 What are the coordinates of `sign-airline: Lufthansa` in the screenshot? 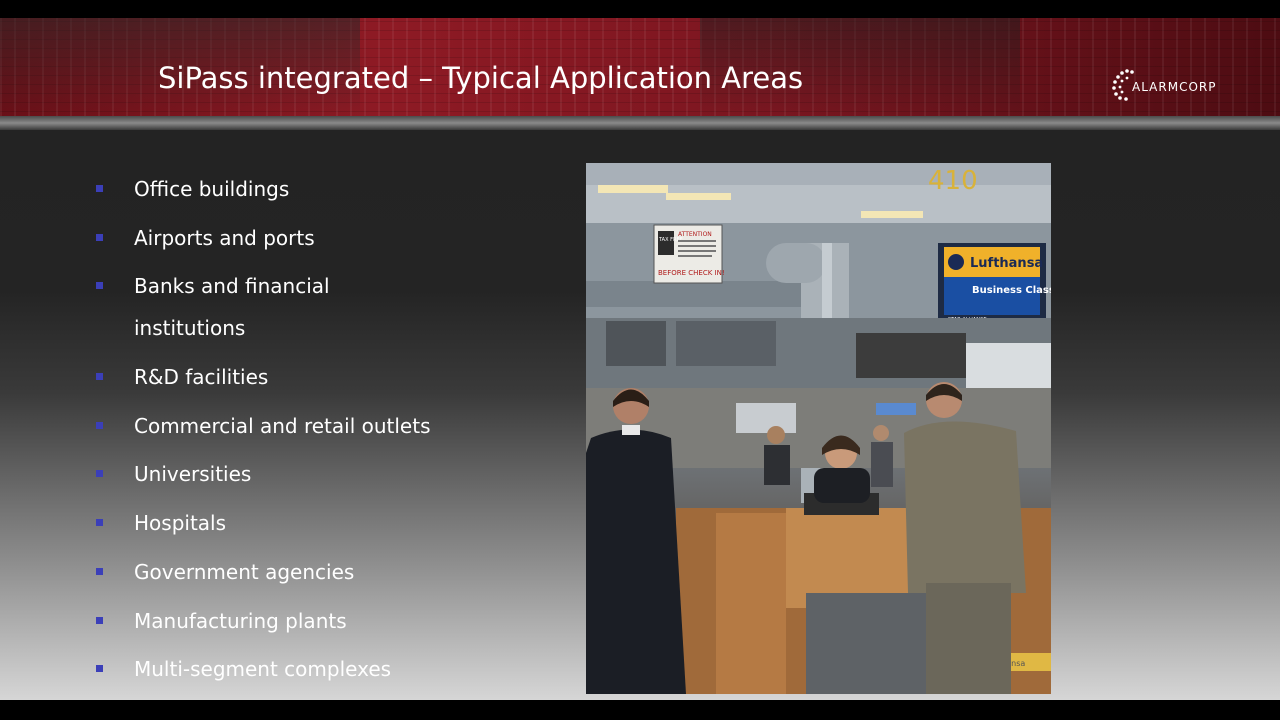 It's located at (1006, 263).